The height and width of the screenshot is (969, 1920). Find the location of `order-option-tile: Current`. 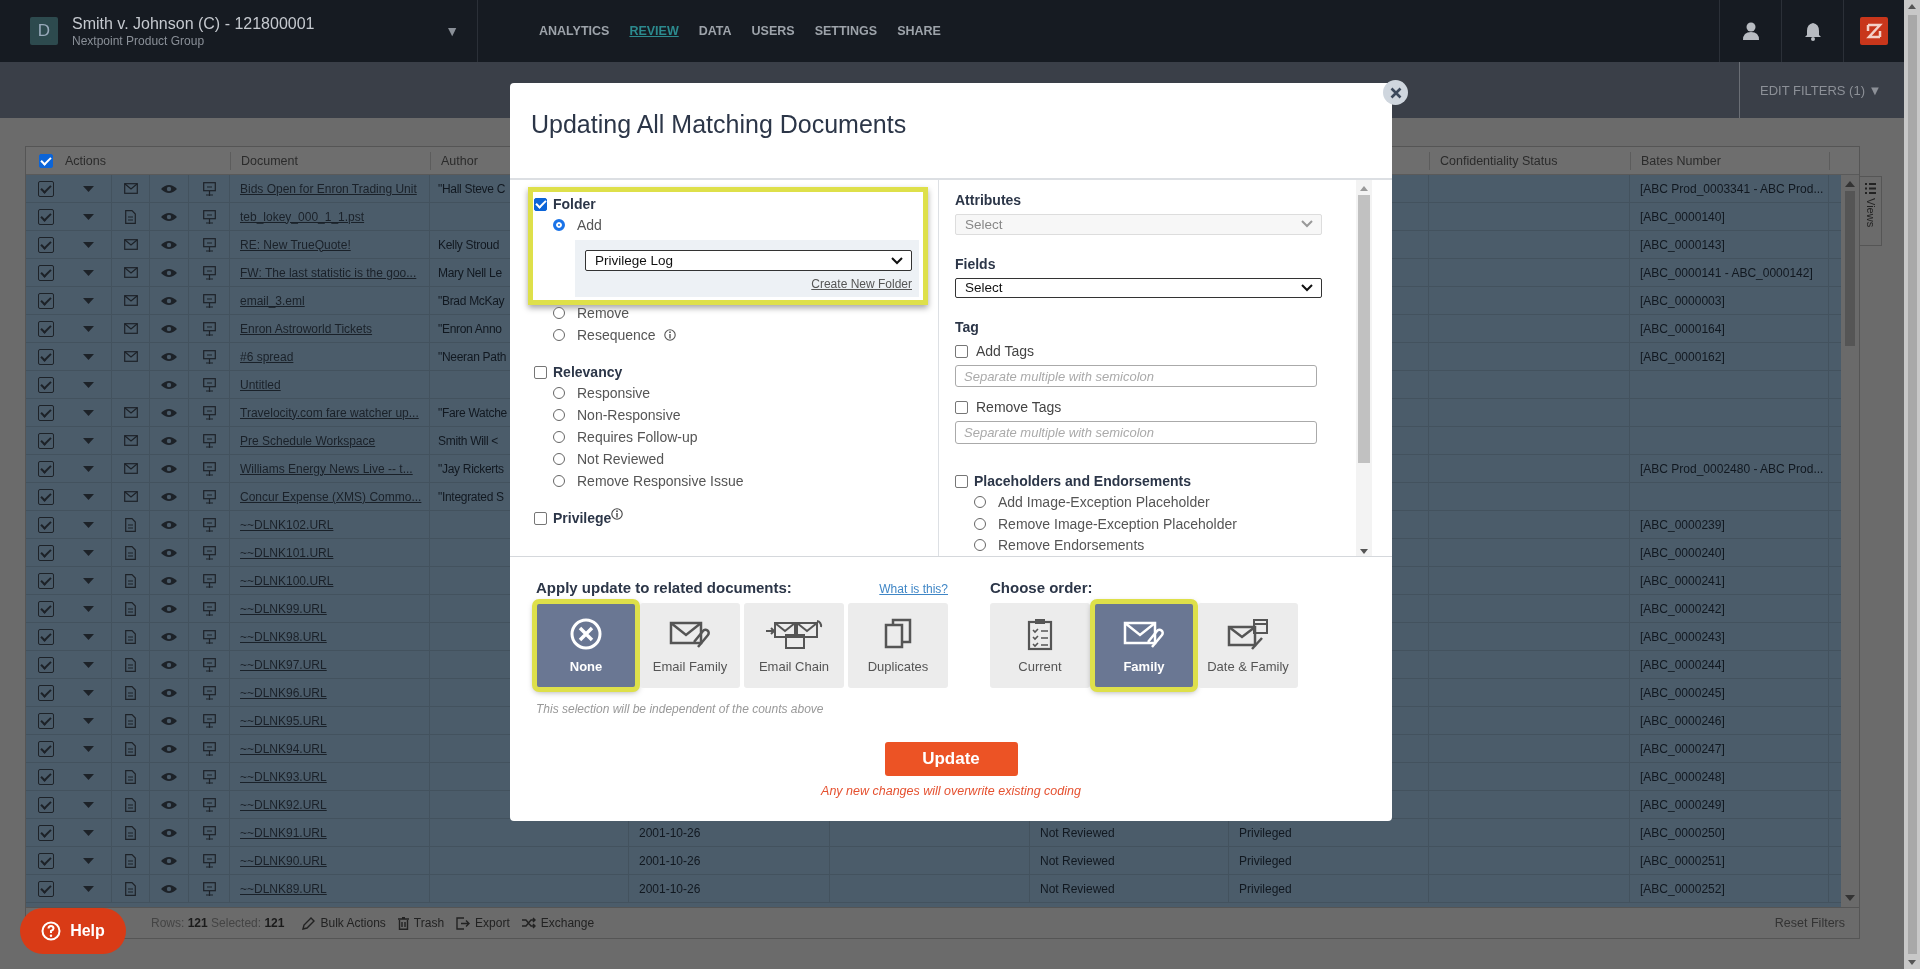

order-option-tile: Current is located at coordinates (1040, 645).